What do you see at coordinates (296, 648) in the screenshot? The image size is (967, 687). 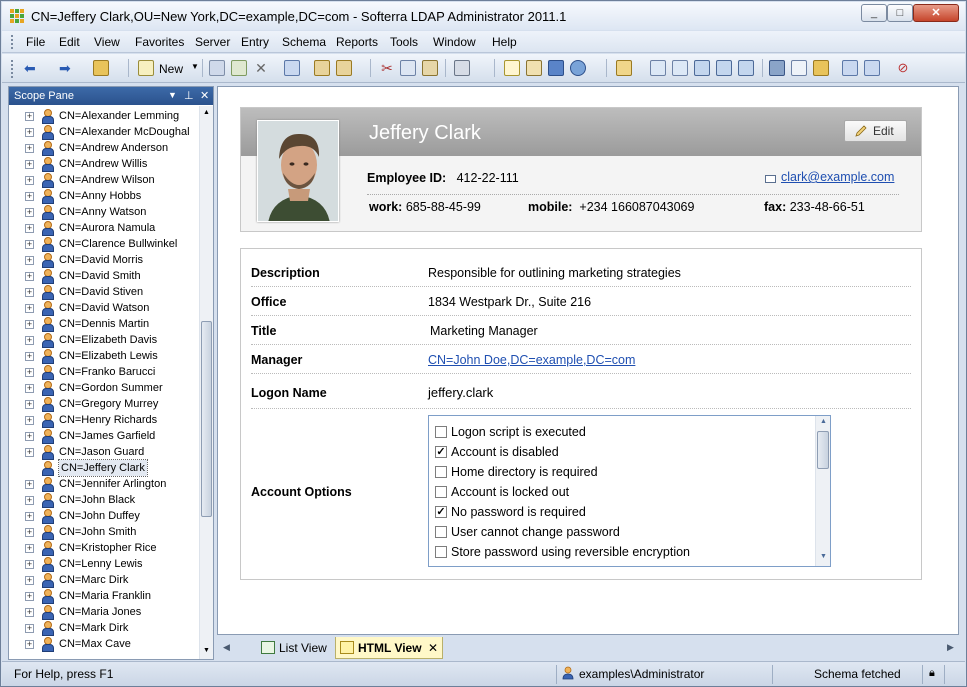 I see `tab-list-view: List View` at bounding box center [296, 648].